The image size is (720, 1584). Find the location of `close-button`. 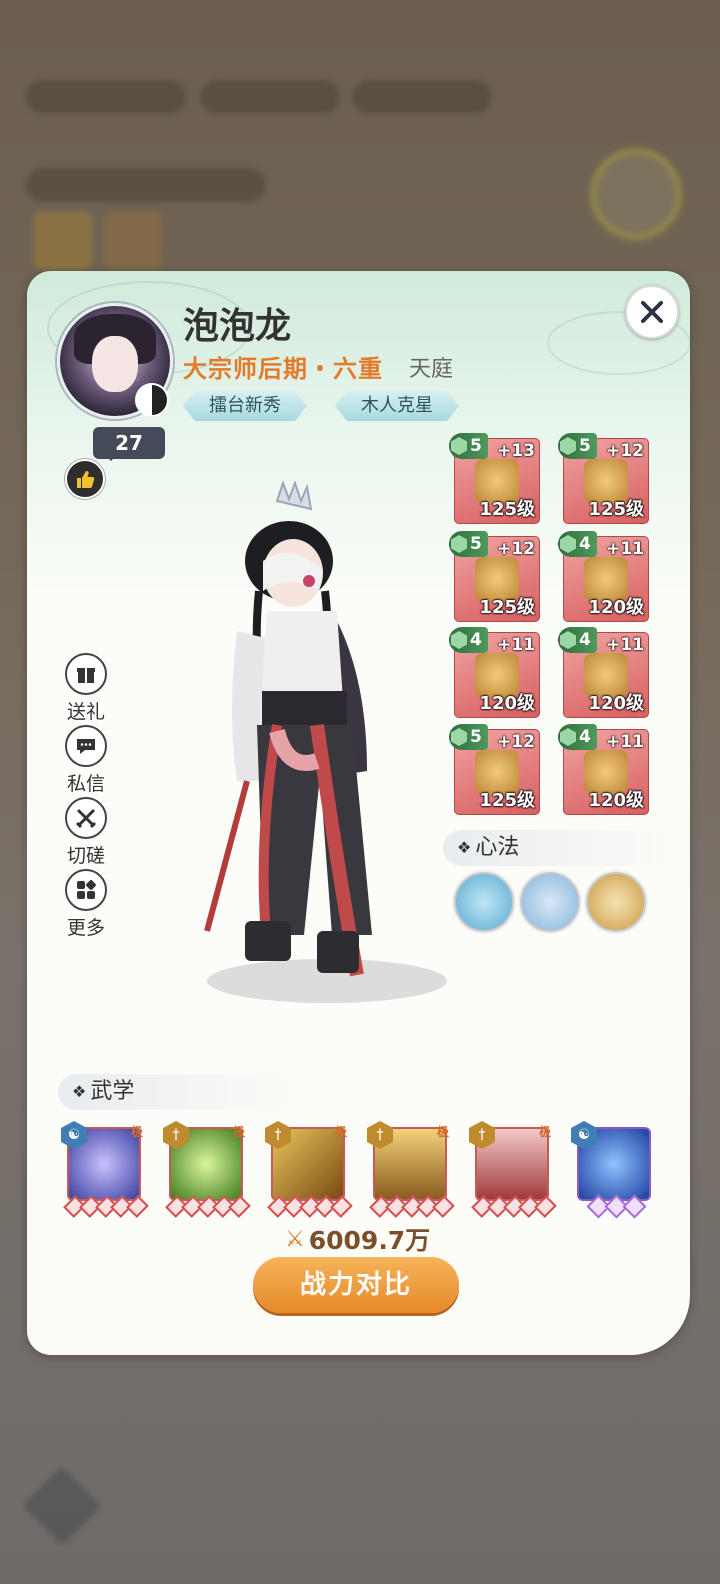

close-button is located at coordinates (652, 312).